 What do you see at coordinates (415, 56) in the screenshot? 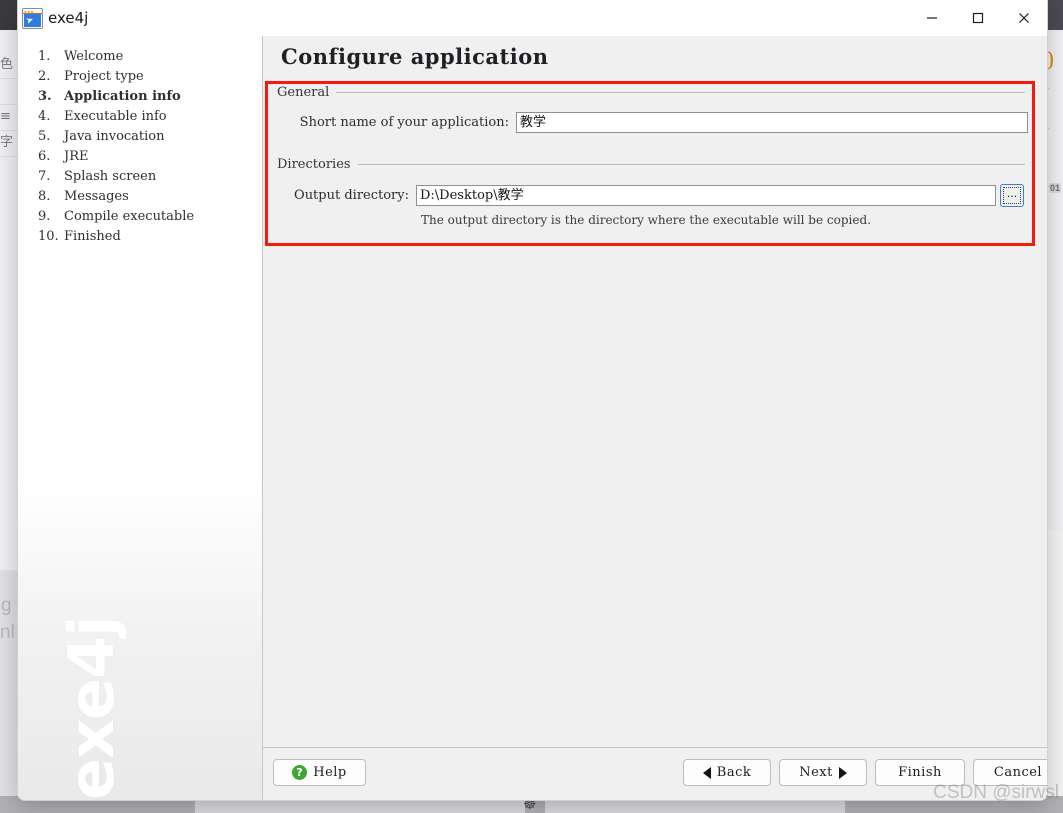
I see `page-title: Configure application` at bounding box center [415, 56].